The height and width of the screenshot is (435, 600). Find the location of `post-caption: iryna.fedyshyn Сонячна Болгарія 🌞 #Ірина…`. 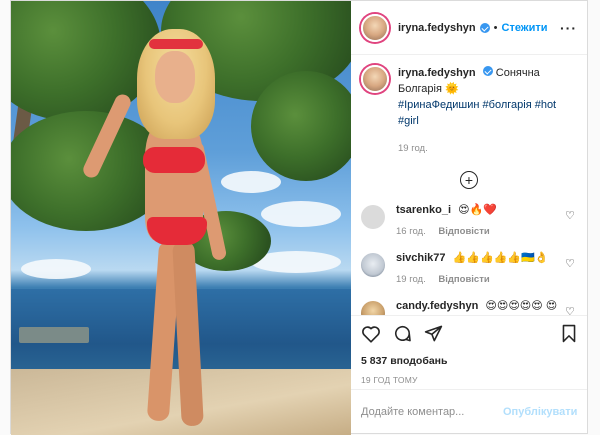

post-caption: iryna.fedyshyn Сонячна Болгарія 🌞 #Ірина… is located at coordinates (469, 111).